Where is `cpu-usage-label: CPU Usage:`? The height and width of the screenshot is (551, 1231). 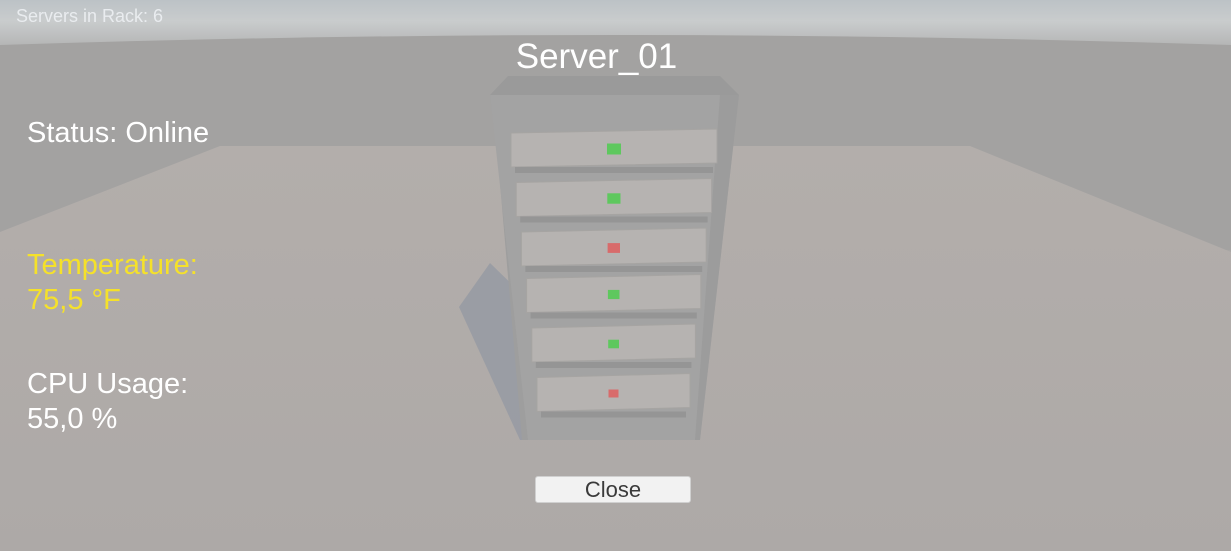 cpu-usage-label: CPU Usage: is located at coordinates (108, 384).